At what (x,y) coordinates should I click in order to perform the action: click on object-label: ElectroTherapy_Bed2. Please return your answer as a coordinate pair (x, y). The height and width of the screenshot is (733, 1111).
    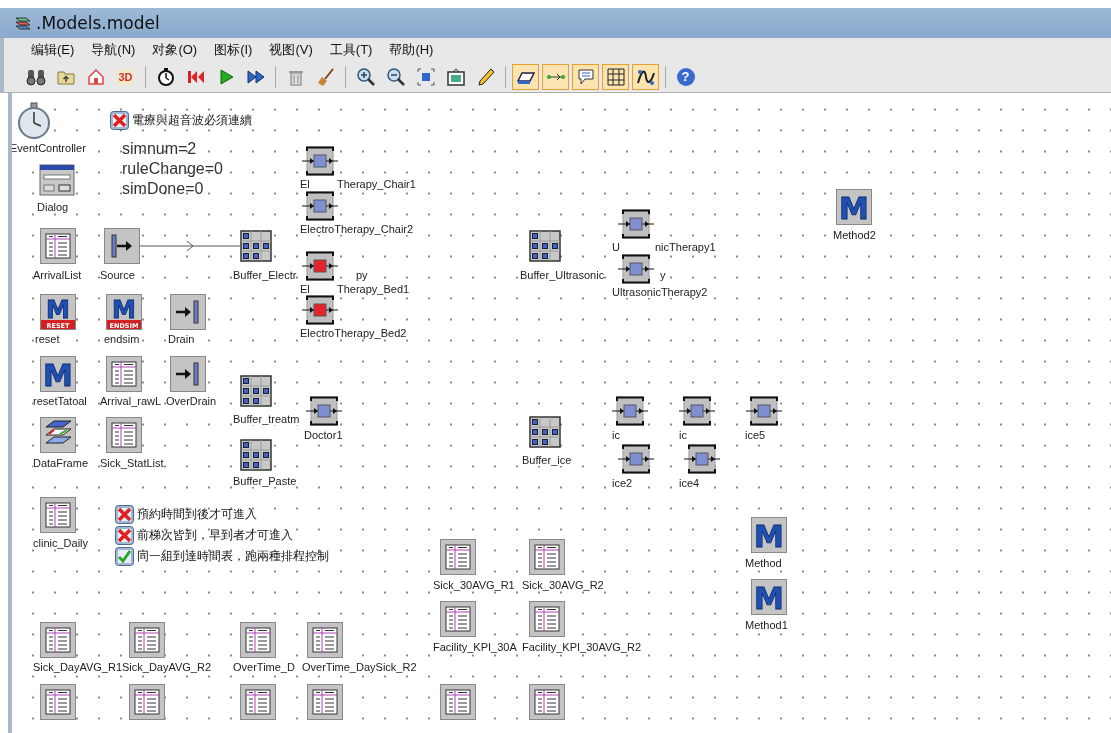
    Looking at the image, I should click on (353, 333).